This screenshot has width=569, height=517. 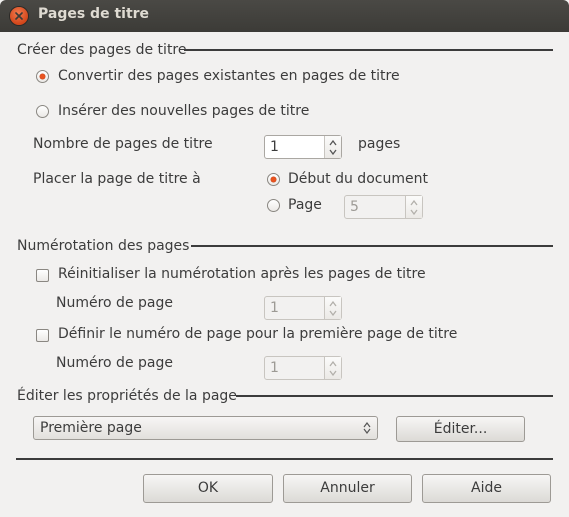 What do you see at coordinates (274, 308) in the screenshot?
I see `reset-page-number-value: 1` at bounding box center [274, 308].